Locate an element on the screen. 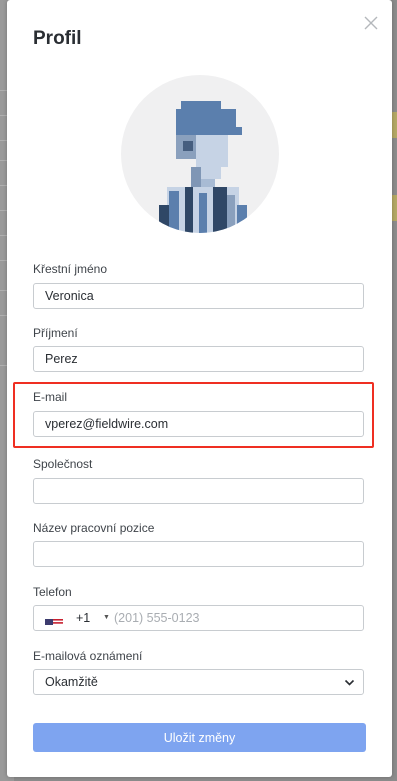 This screenshot has width=397, height=781. first-name-input: Veronica is located at coordinates (198, 296).